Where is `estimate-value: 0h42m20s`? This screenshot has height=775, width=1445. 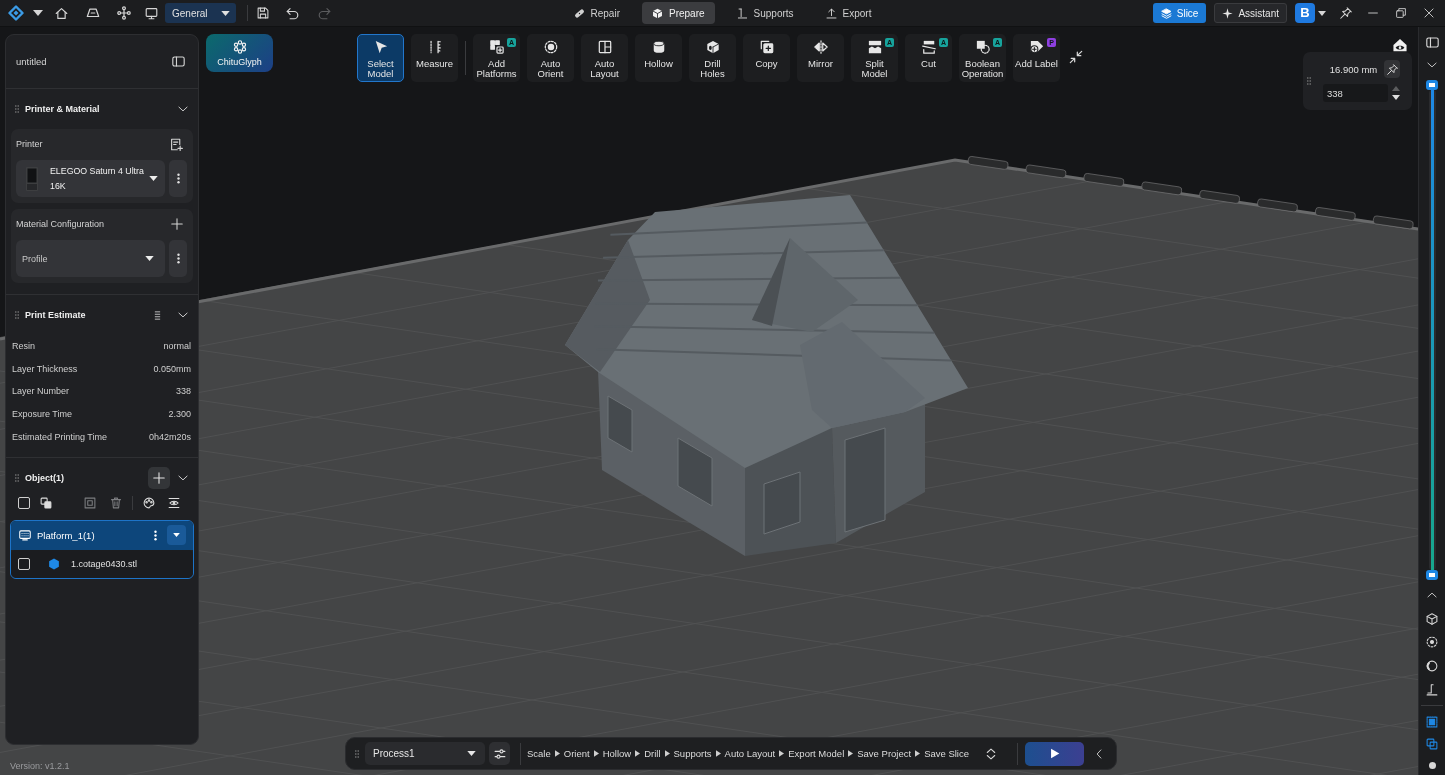 estimate-value: 0h42m20s is located at coordinates (169, 436).